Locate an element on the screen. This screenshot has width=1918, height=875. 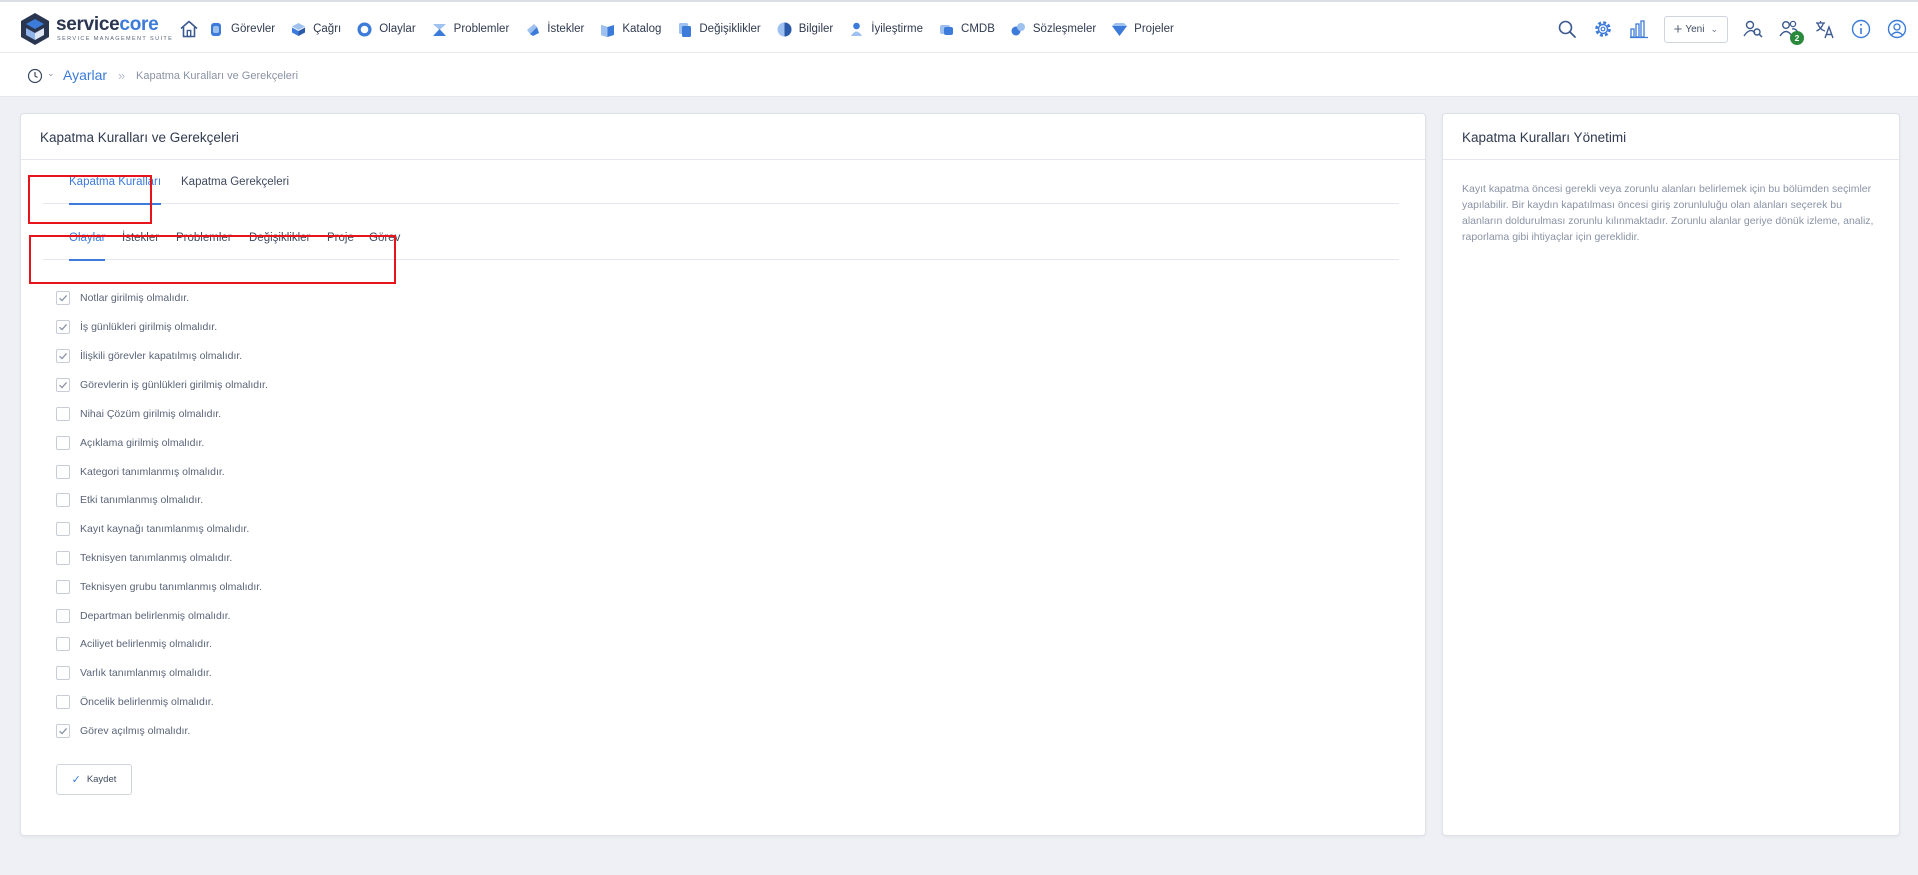
team-button: 2 is located at coordinates (1791, 31).